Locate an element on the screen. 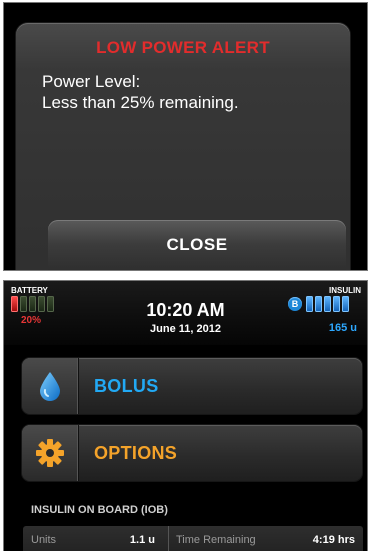 The height and width of the screenshot is (551, 371). bolus-button: BOLUS is located at coordinates (192, 386).